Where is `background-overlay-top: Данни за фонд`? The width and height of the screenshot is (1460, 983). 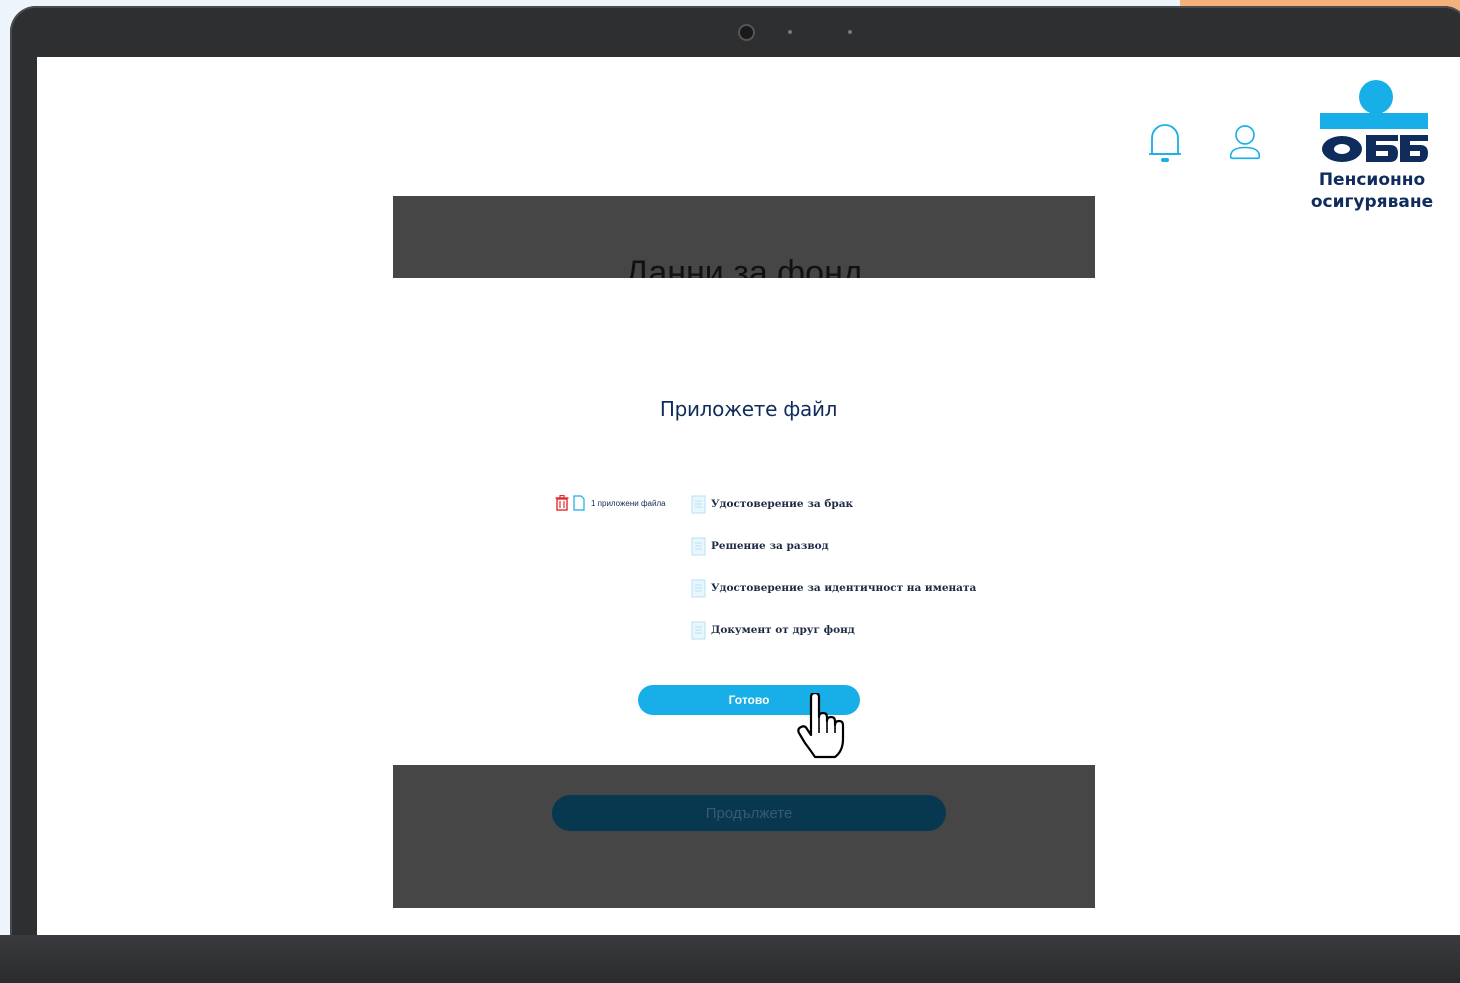
background-overlay-top: Данни за фонд is located at coordinates (744, 237).